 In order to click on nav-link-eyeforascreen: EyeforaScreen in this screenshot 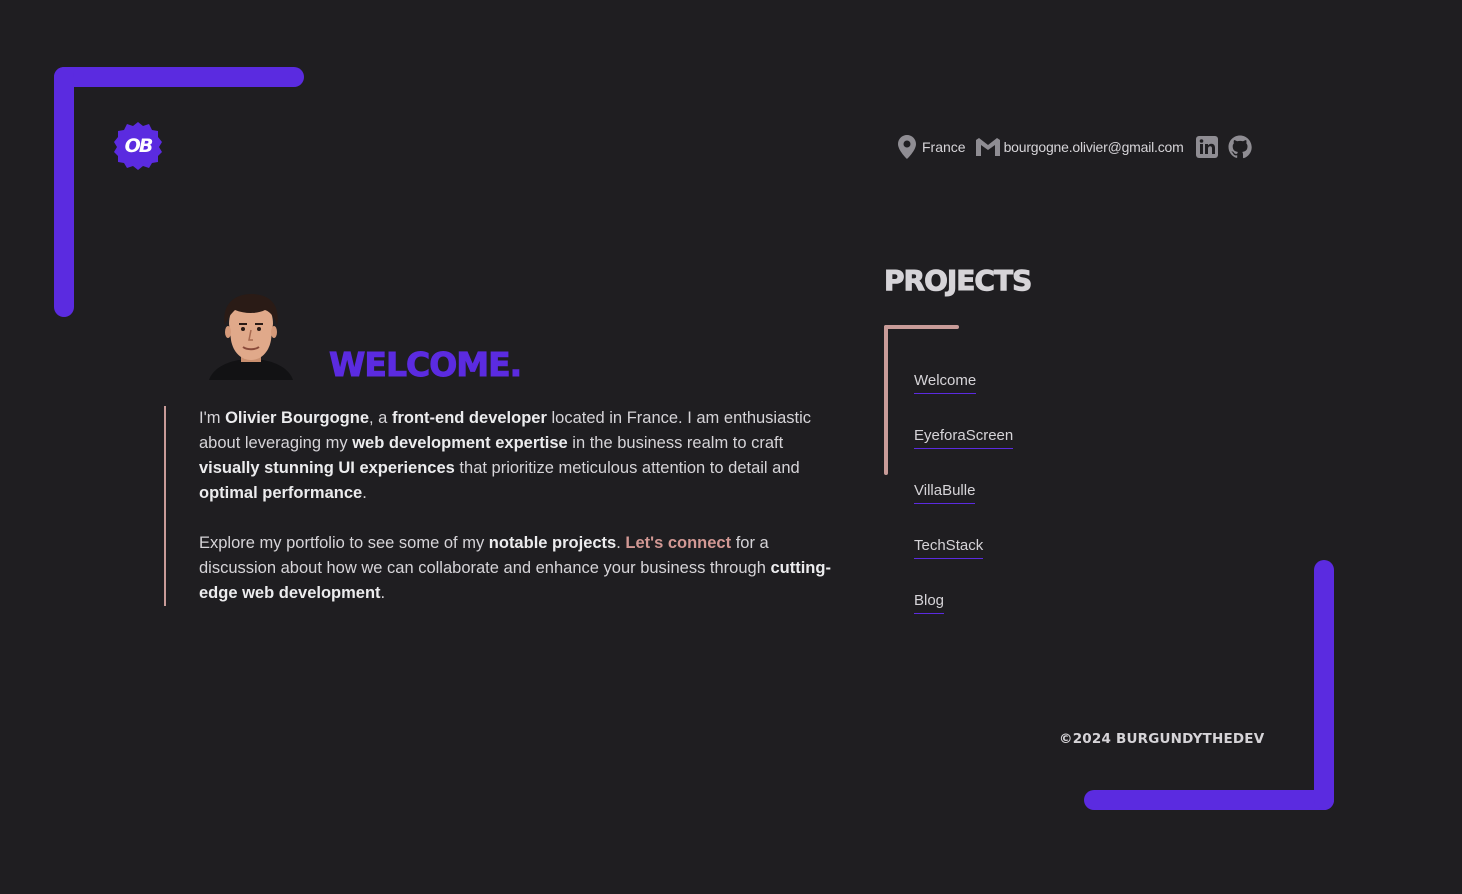, I will do `click(964, 438)`.